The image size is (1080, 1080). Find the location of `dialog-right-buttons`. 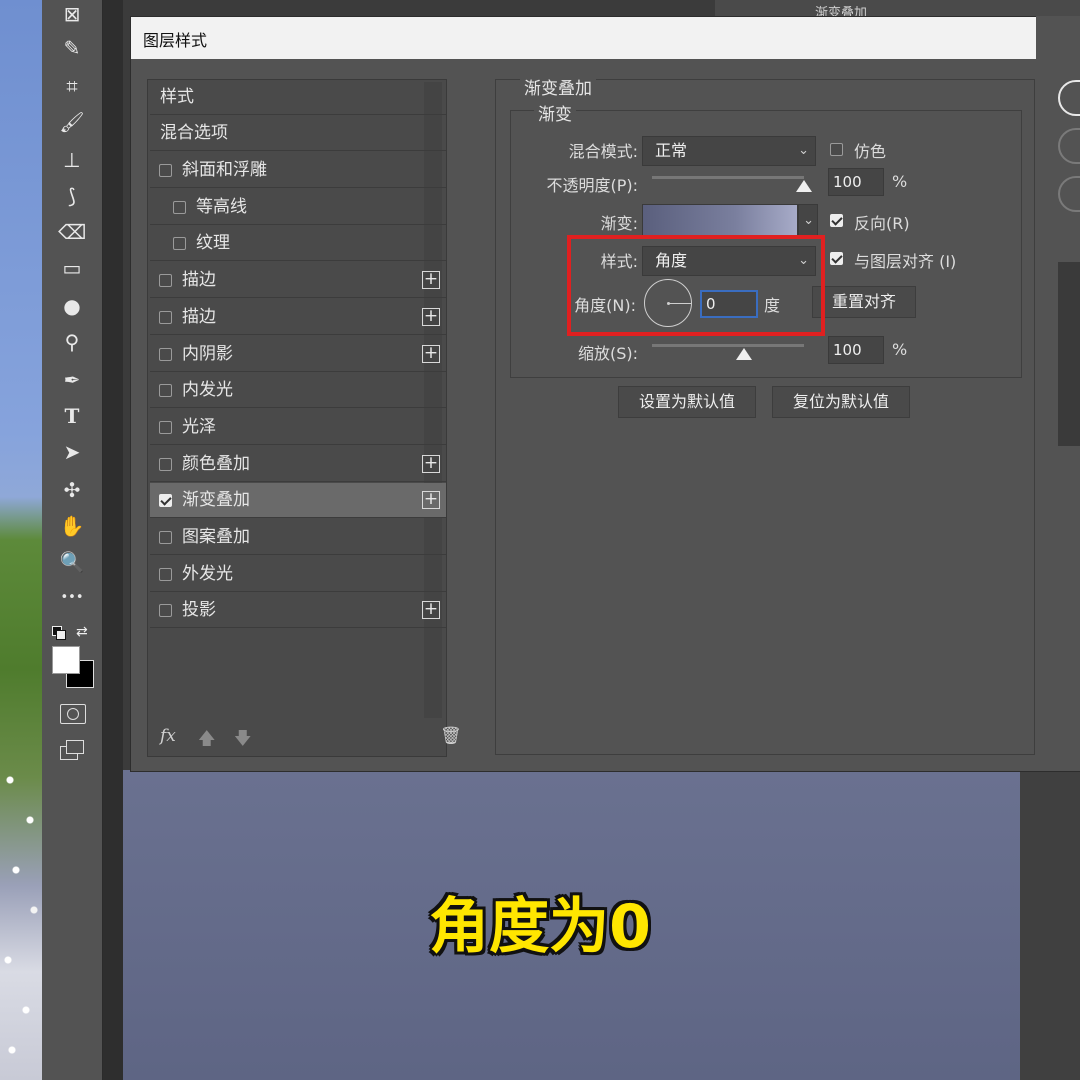

dialog-right-buttons is located at coordinates (1058, 393).